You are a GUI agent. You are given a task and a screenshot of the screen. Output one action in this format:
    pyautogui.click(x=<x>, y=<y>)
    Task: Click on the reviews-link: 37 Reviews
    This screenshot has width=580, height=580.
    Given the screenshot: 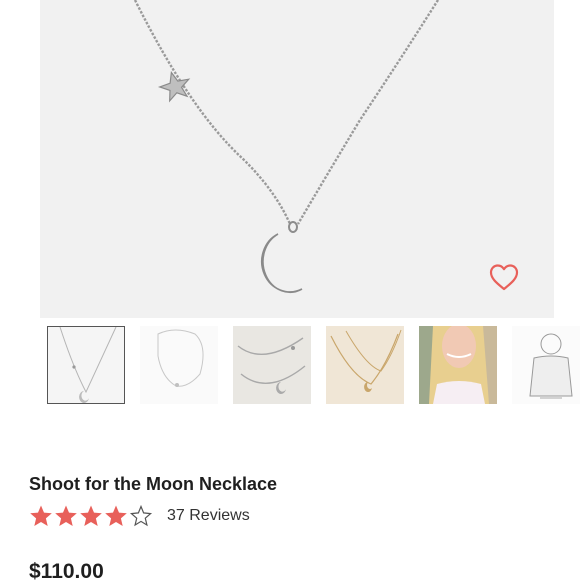 What is the action you would take?
    pyautogui.click(x=208, y=516)
    